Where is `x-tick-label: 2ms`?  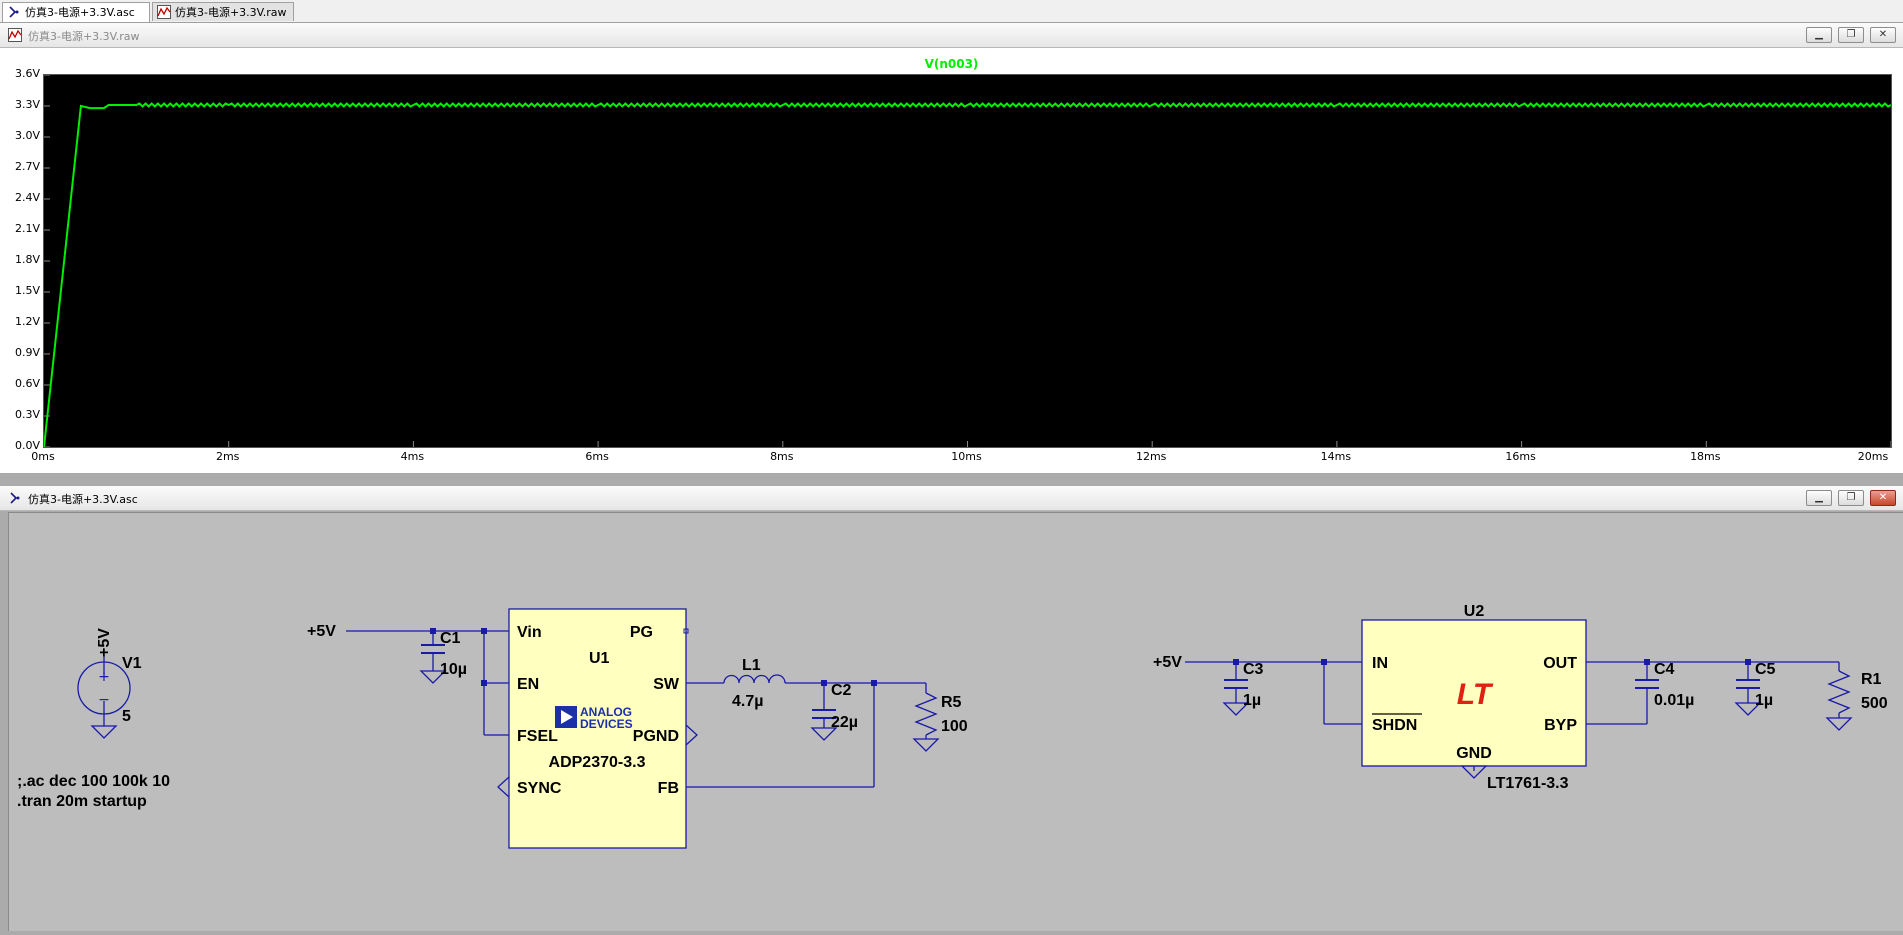
x-tick-label: 2ms is located at coordinates (227, 456).